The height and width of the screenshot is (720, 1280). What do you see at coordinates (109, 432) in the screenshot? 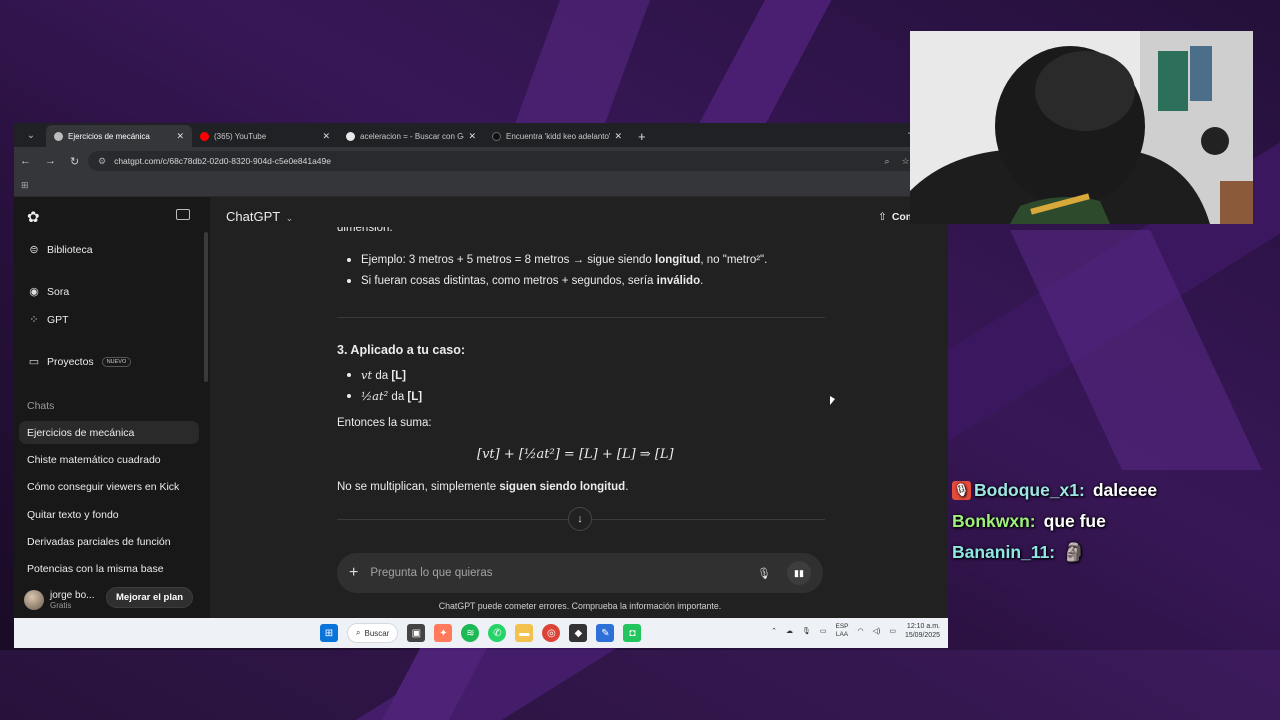
I see `chat-item: Ejercicios de mecánica` at bounding box center [109, 432].